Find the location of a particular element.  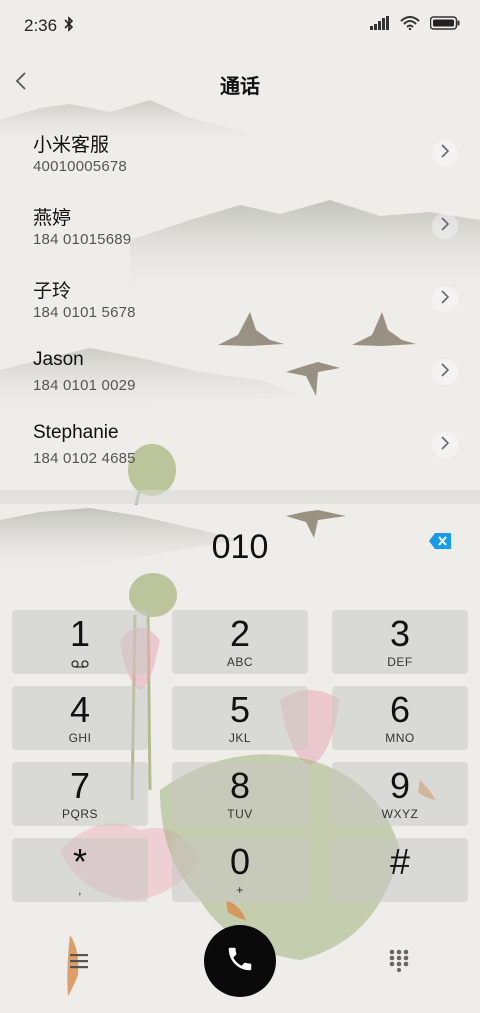

voicemail-icon is located at coordinates (80, 664).